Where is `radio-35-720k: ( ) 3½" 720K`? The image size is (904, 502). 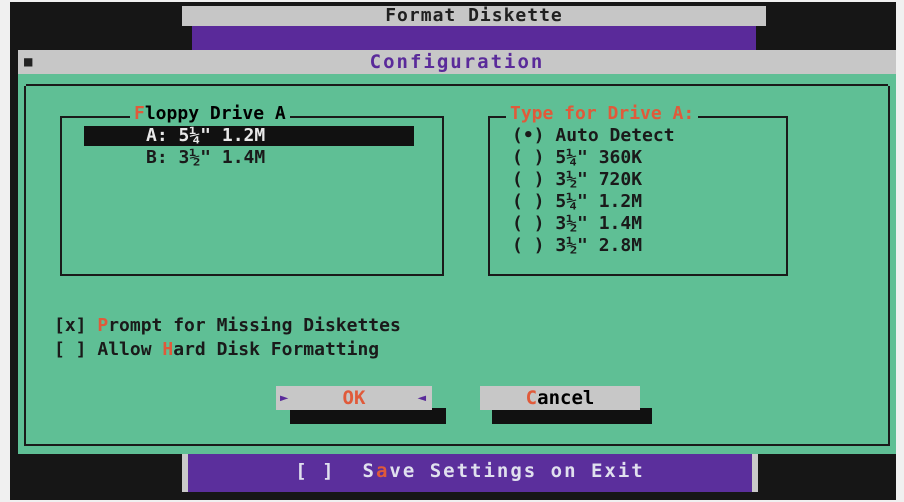
radio-35-720k: ( ) 3½" 720K is located at coordinates (577, 180).